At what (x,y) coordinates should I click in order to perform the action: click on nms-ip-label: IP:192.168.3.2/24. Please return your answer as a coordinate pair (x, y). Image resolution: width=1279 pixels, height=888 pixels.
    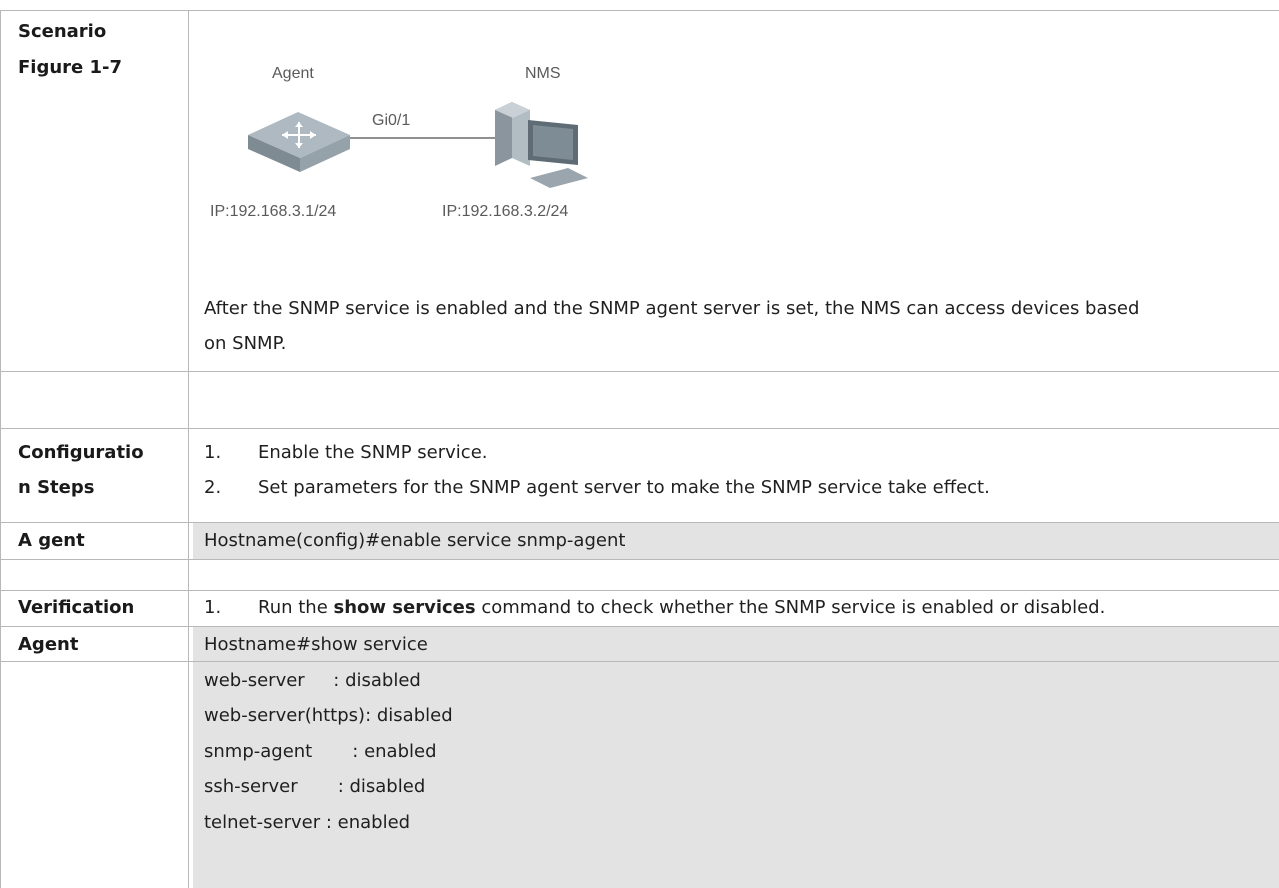
    Looking at the image, I should click on (505, 211).